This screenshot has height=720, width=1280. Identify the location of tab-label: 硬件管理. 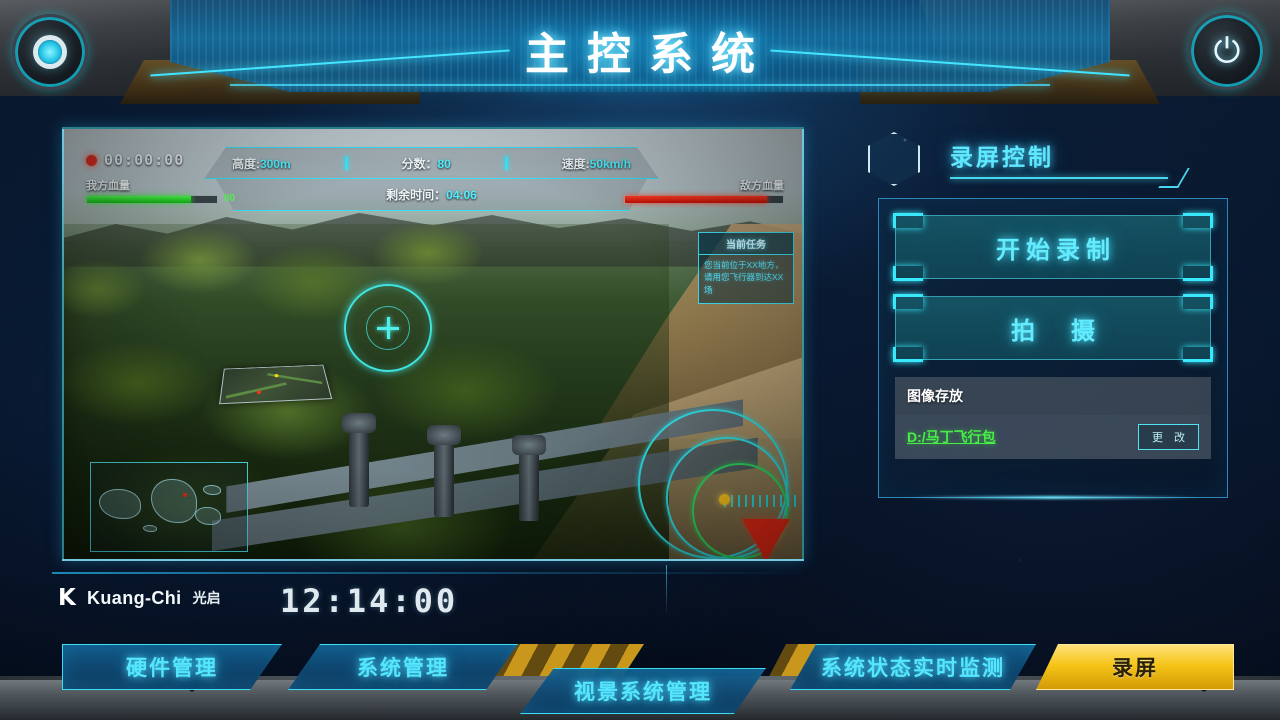
(172, 668).